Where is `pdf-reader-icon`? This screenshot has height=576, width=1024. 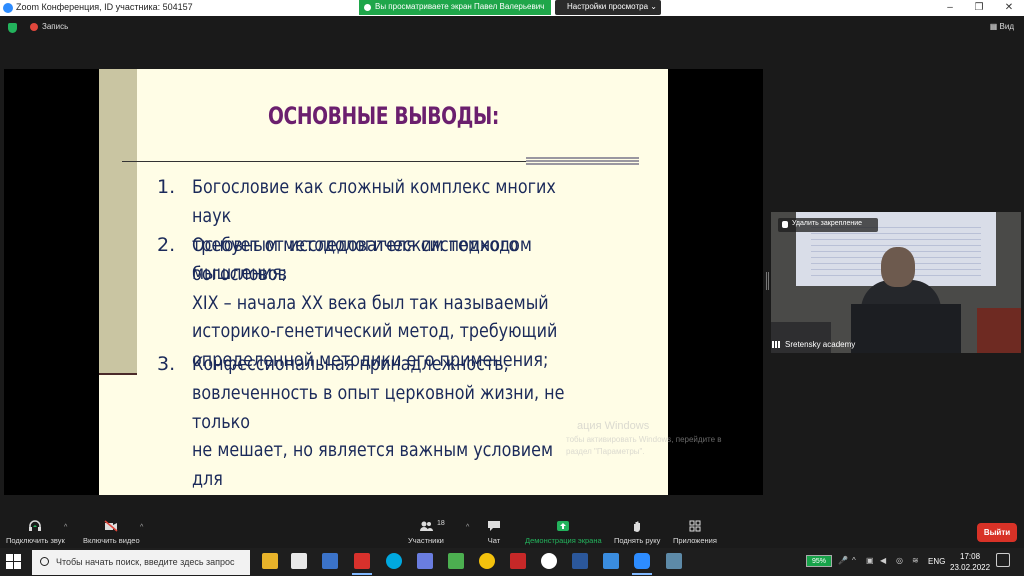
pdf-reader-icon is located at coordinates (518, 561).